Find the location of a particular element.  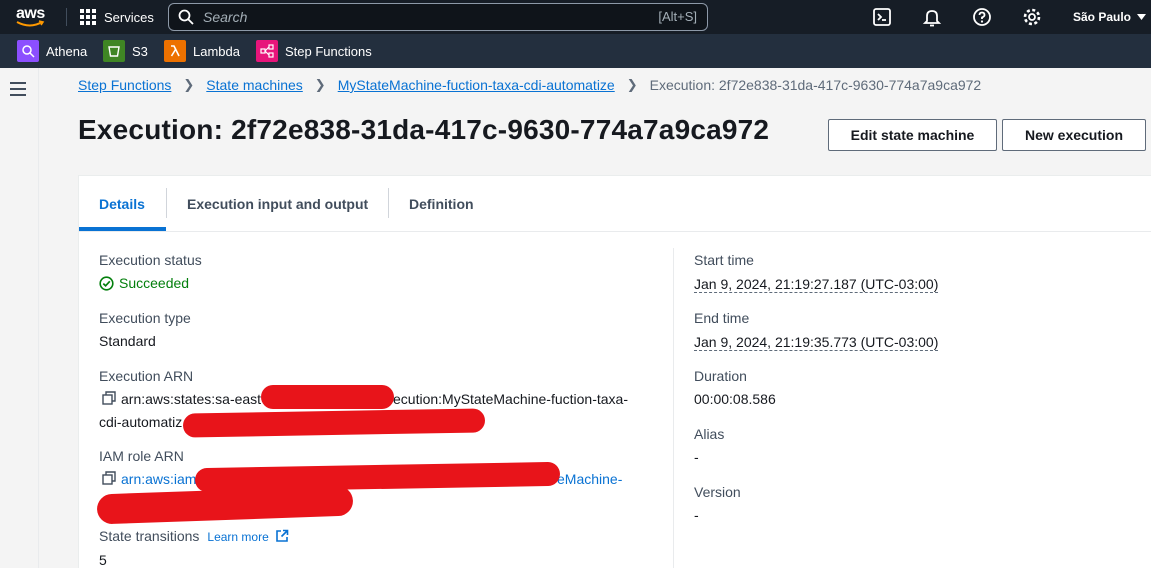

state-transitions-text: State transitions is located at coordinates (149, 536).